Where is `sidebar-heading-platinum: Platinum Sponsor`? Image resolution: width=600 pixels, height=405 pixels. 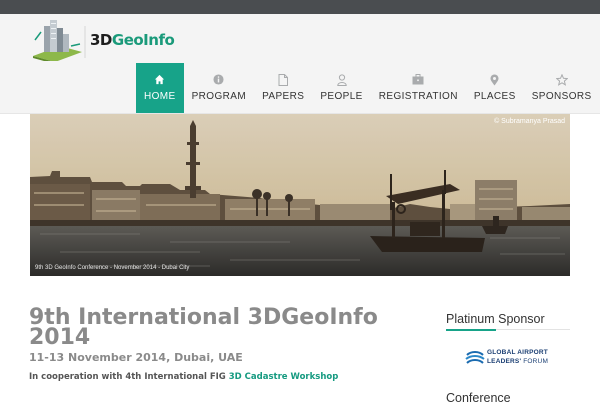
sidebar-heading-platinum: Platinum Sponsor is located at coordinates (495, 319).